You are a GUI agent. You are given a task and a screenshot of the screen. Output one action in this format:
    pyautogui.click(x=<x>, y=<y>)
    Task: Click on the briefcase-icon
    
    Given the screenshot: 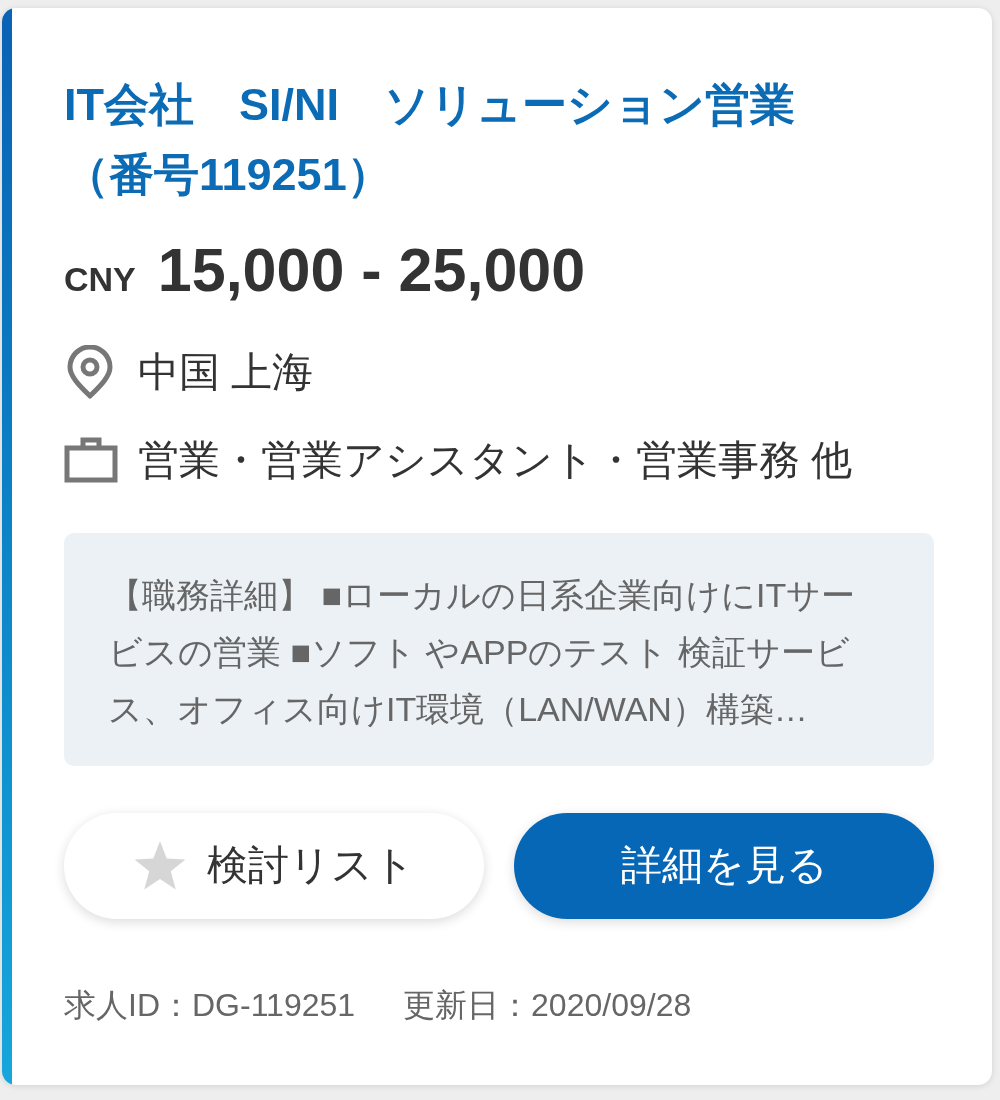 What is the action you would take?
    pyautogui.click(x=91, y=460)
    